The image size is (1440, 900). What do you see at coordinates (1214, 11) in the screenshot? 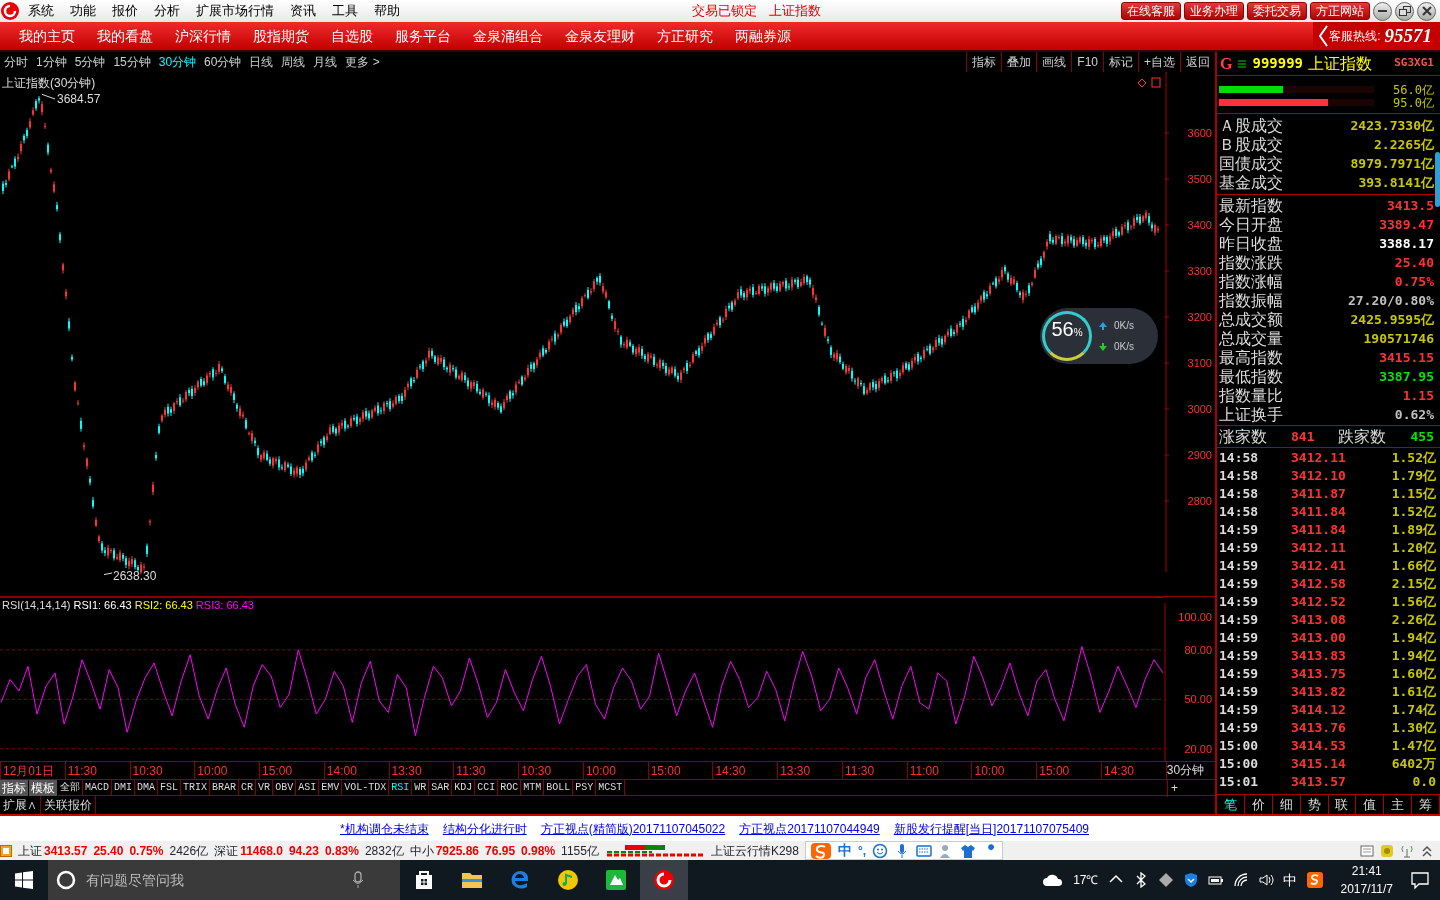
I see `toolbar-button: 业务办理` at bounding box center [1214, 11].